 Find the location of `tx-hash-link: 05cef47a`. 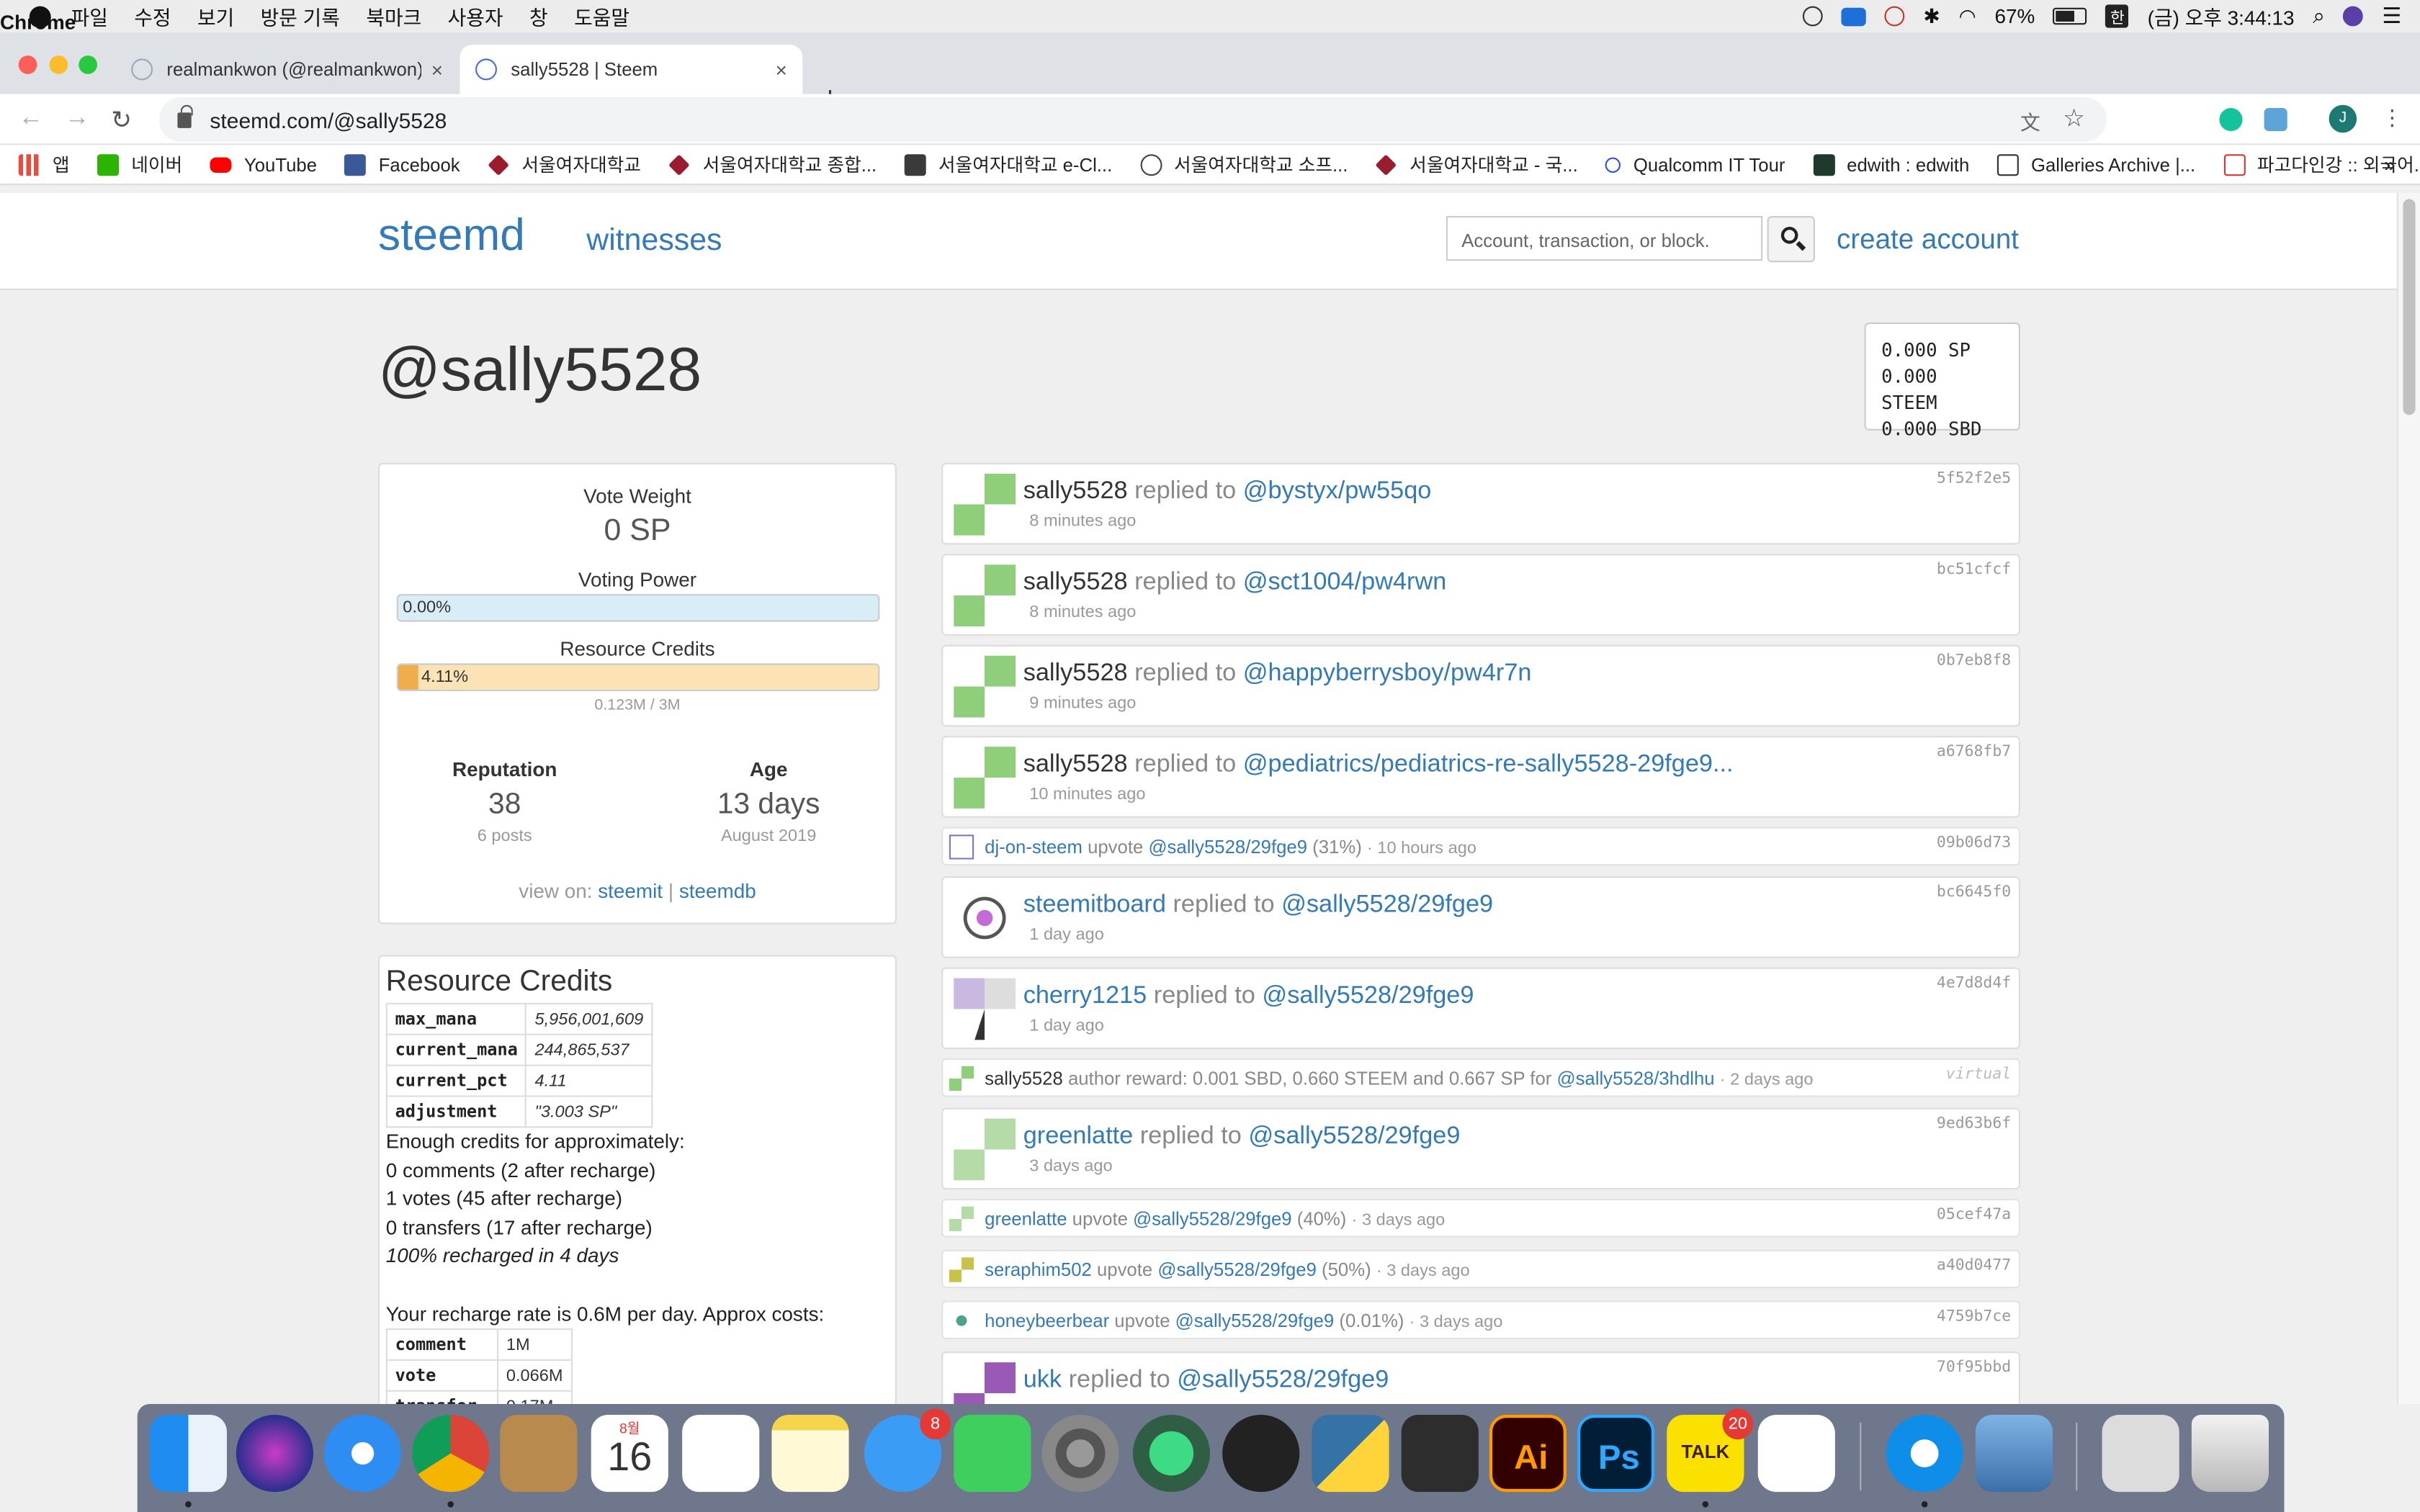

tx-hash-link: 05cef47a is located at coordinates (1974, 1215).